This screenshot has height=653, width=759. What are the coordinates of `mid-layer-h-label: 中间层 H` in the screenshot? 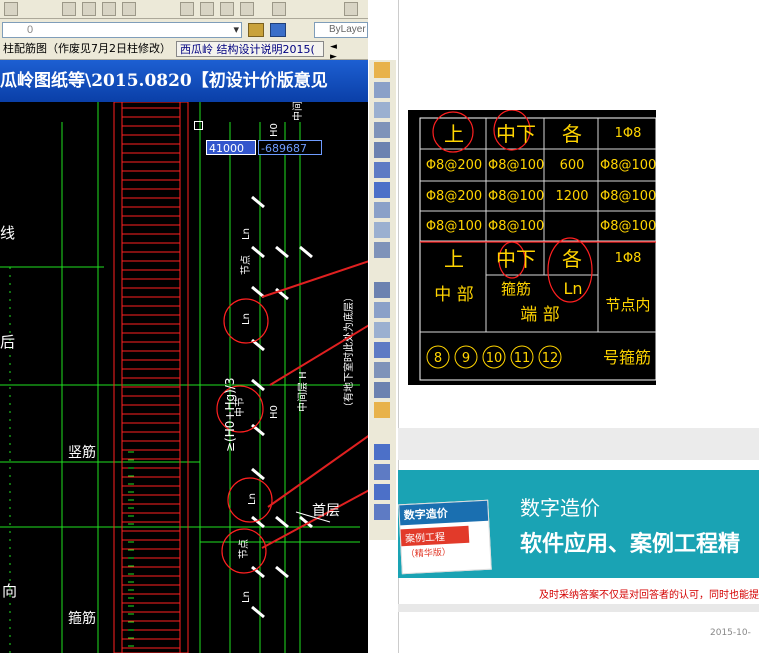 It's located at (302, 391).